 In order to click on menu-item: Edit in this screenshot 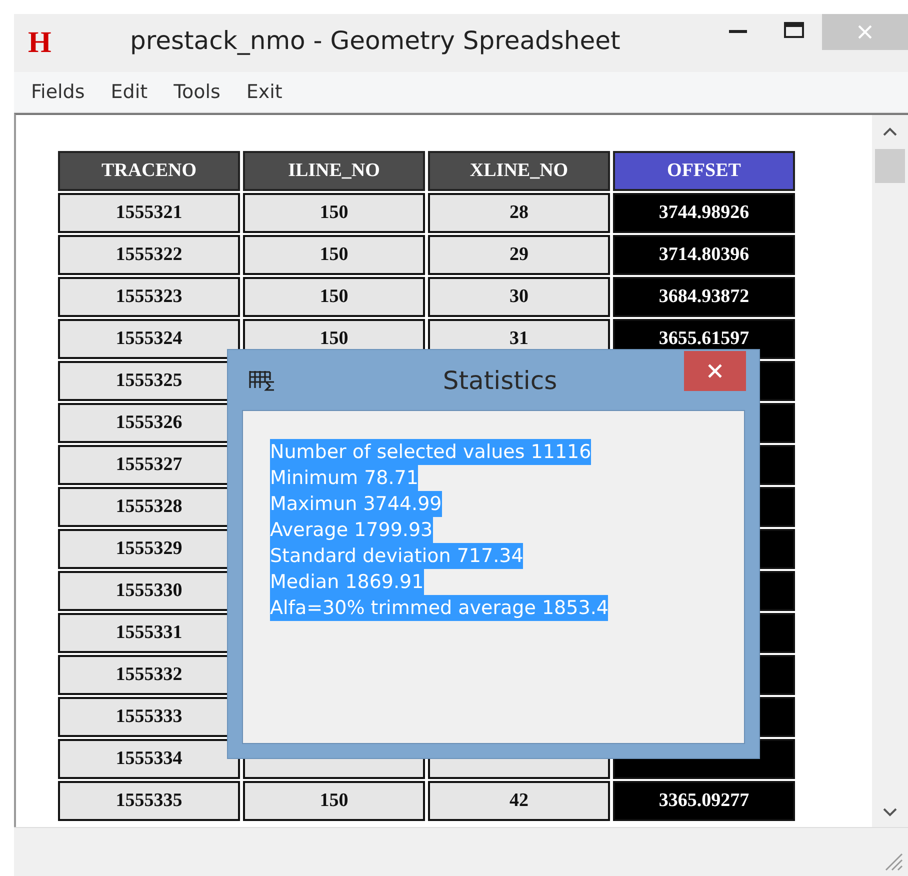, I will do `click(129, 92)`.